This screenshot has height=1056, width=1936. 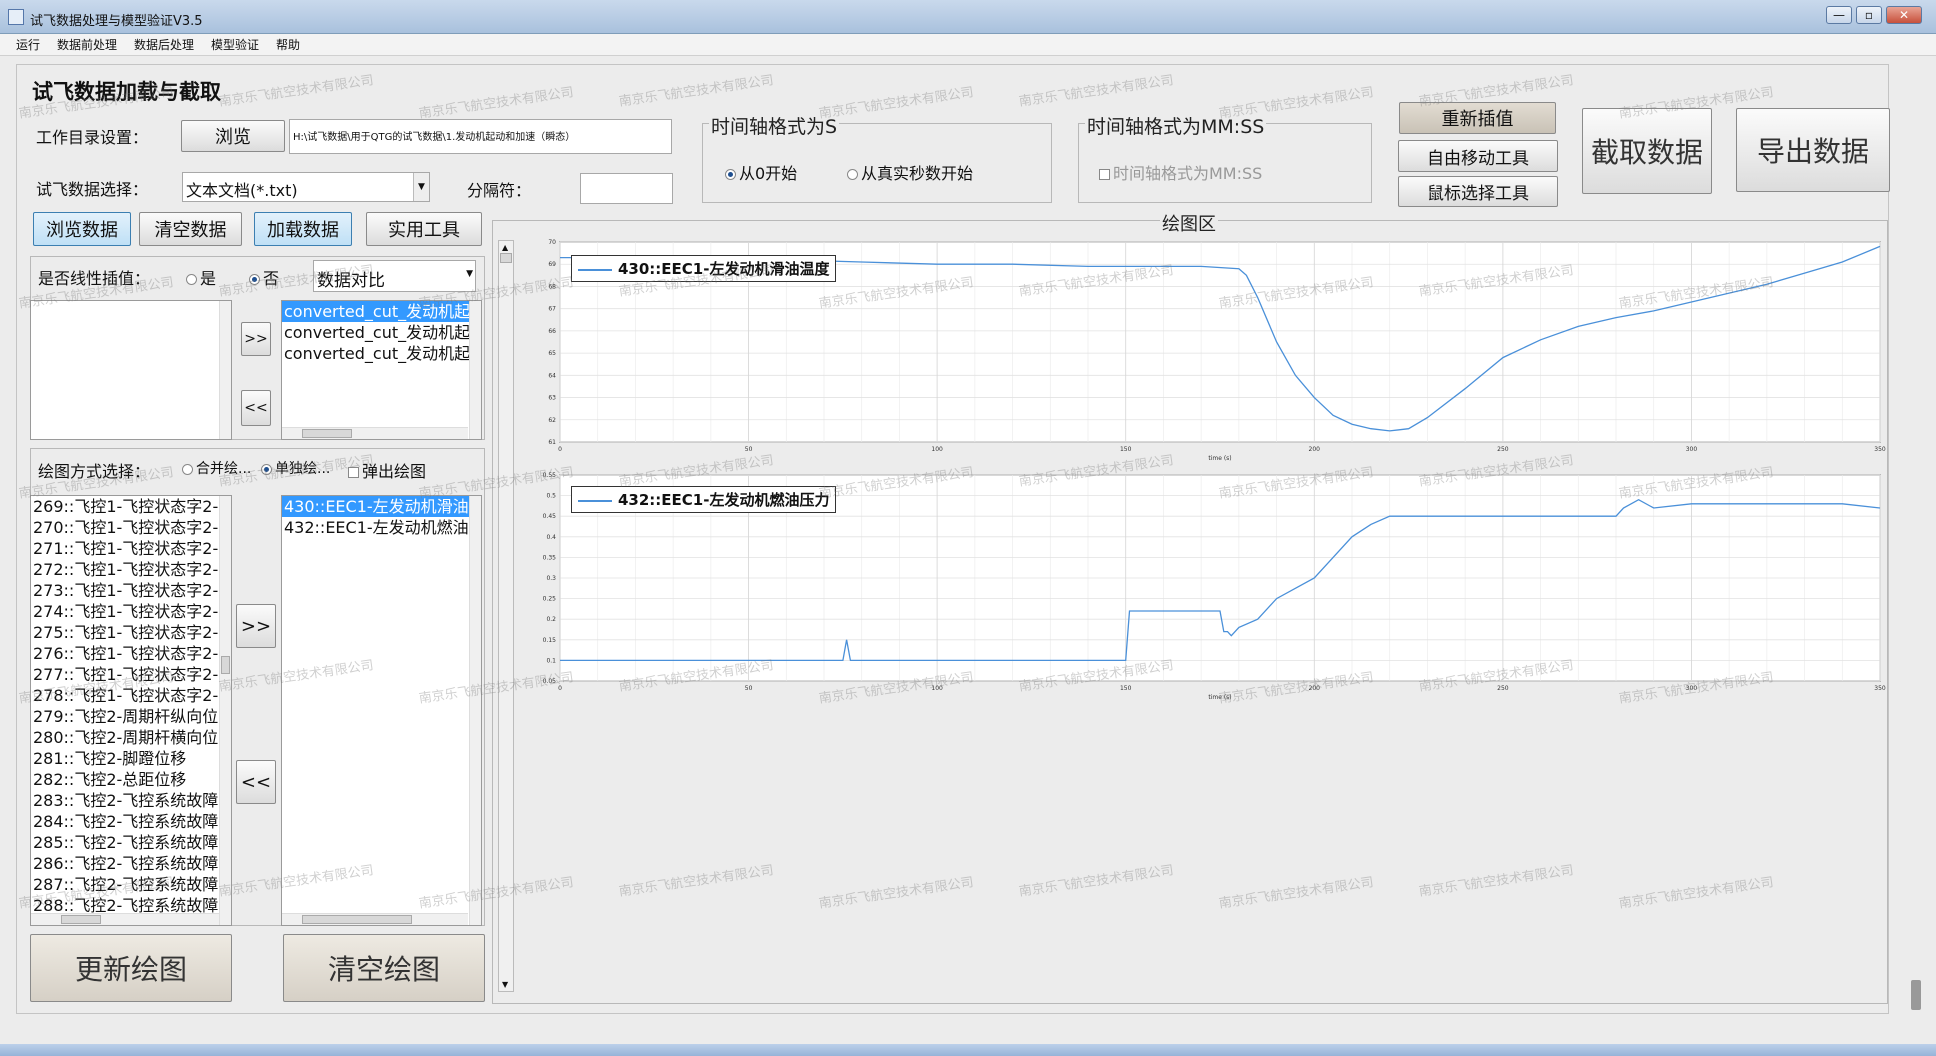 What do you see at coordinates (131, 632) in the screenshot?
I see `list-item: 275::飞控1-飞控状态字2-` at bounding box center [131, 632].